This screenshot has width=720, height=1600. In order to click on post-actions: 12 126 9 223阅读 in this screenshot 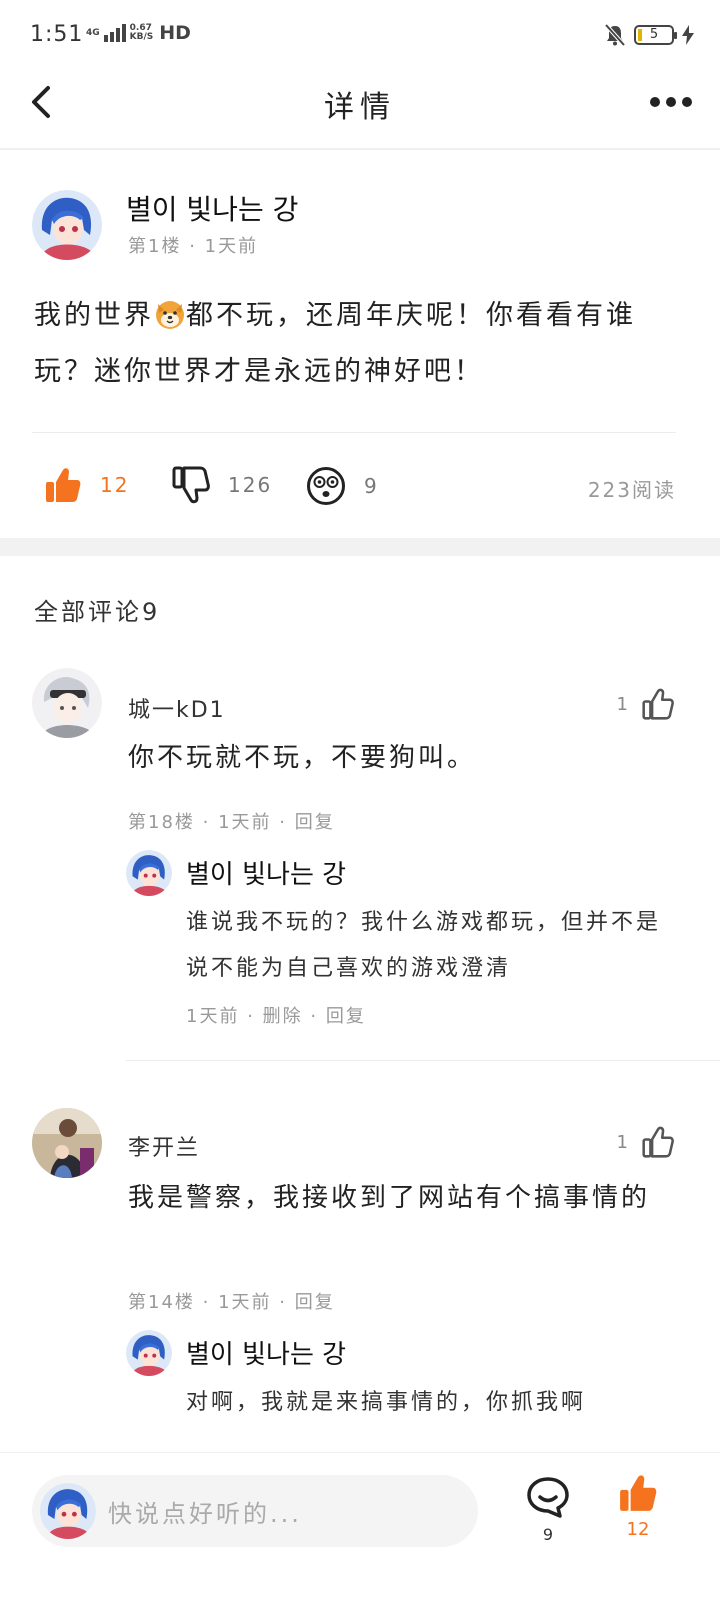, I will do `click(360, 488)`.